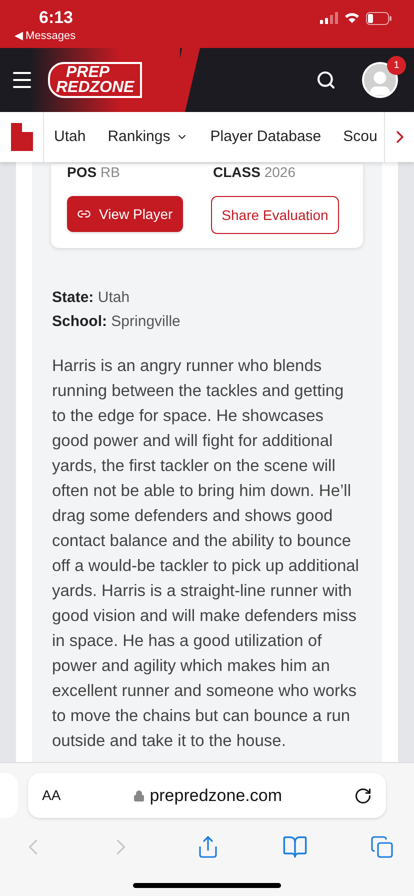  Describe the element at coordinates (117, 322) in the screenshot. I see `info-line: School: Springville` at that location.